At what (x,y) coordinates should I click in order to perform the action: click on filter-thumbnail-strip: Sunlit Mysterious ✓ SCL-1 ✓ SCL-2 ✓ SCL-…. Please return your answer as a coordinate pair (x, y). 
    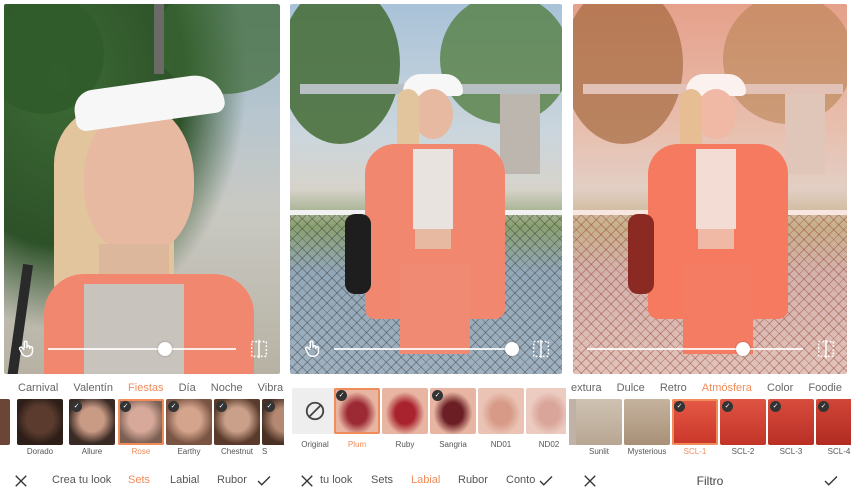
    Looking at the image, I should click on (710, 430).